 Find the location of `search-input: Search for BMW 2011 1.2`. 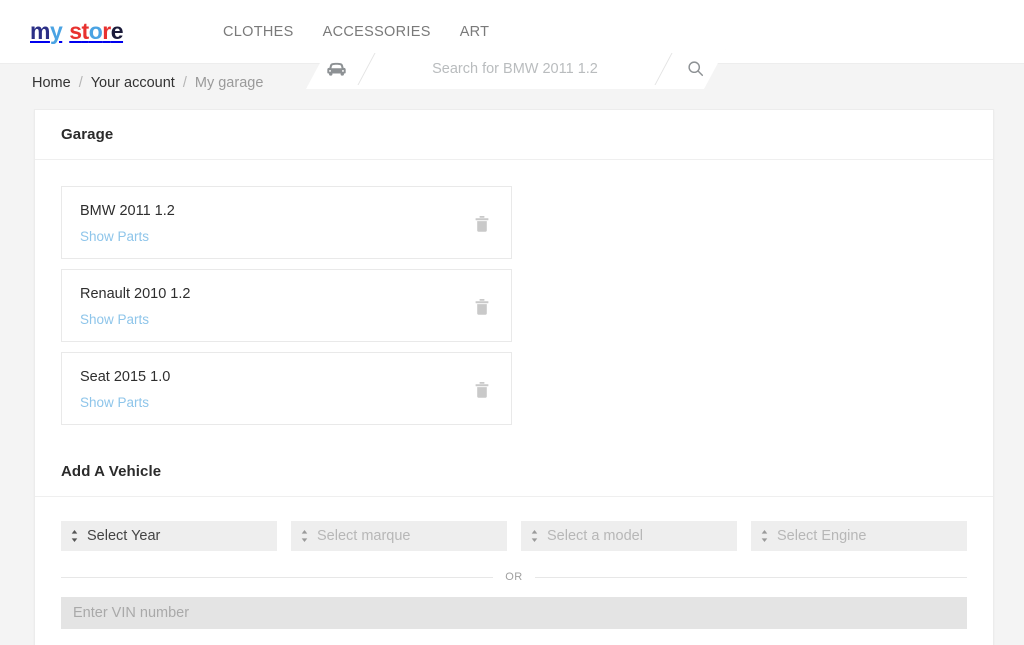

search-input: Search for BMW 2011 1.2 is located at coordinates (515, 68).